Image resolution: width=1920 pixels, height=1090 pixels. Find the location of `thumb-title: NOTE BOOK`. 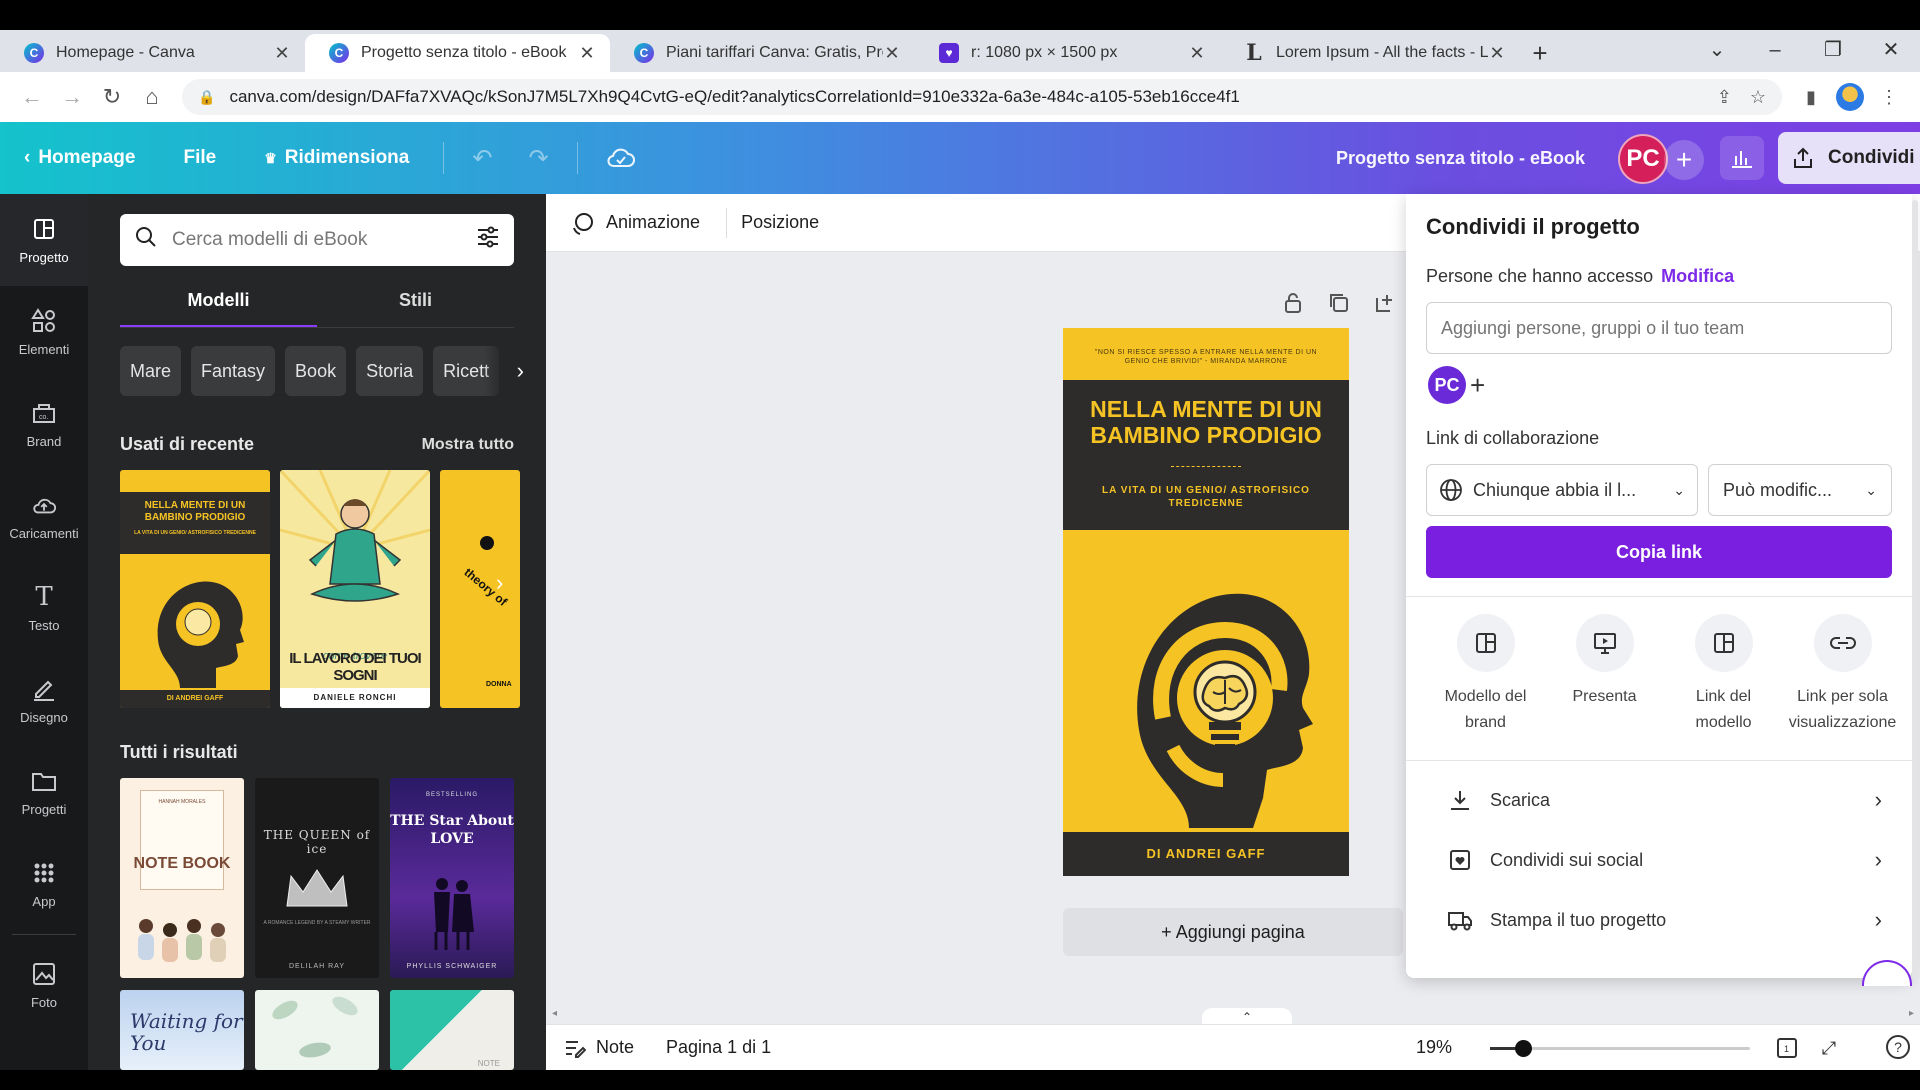

thumb-title: NOTE BOOK is located at coordinates (182, 863).